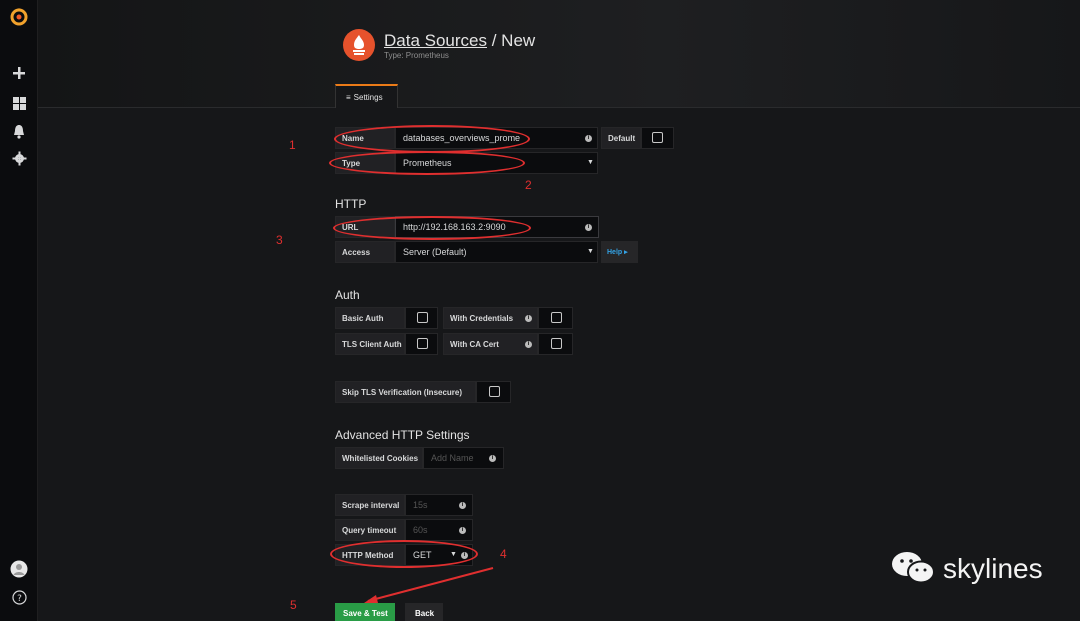  Describe the element at coordinates (913, 567) in the screenshot. I see `wechat-logo-icon` at that location.